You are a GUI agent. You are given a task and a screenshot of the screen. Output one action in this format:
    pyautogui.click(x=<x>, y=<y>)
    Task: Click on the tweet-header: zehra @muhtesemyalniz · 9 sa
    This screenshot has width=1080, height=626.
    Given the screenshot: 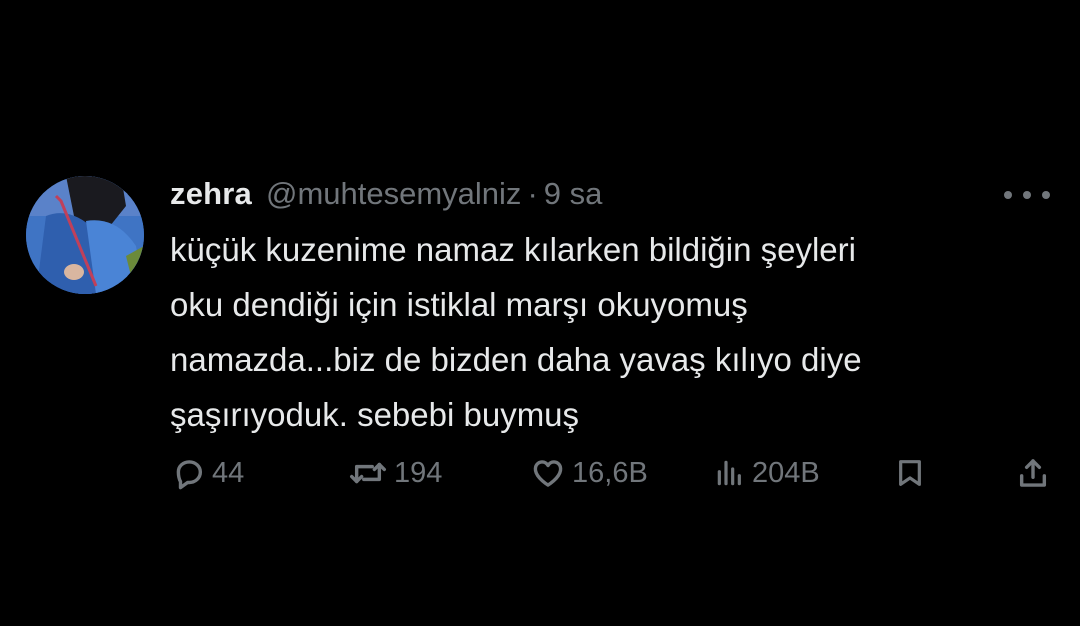 What is the action you would take?
    pyautogui.click(x=386, y=194)
    